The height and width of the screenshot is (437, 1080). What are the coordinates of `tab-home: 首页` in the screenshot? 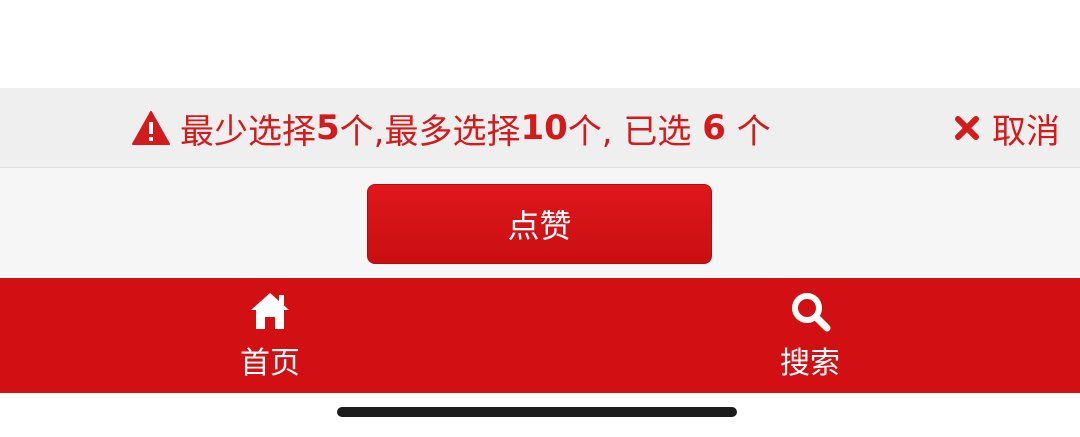 It's located at (270, 335).